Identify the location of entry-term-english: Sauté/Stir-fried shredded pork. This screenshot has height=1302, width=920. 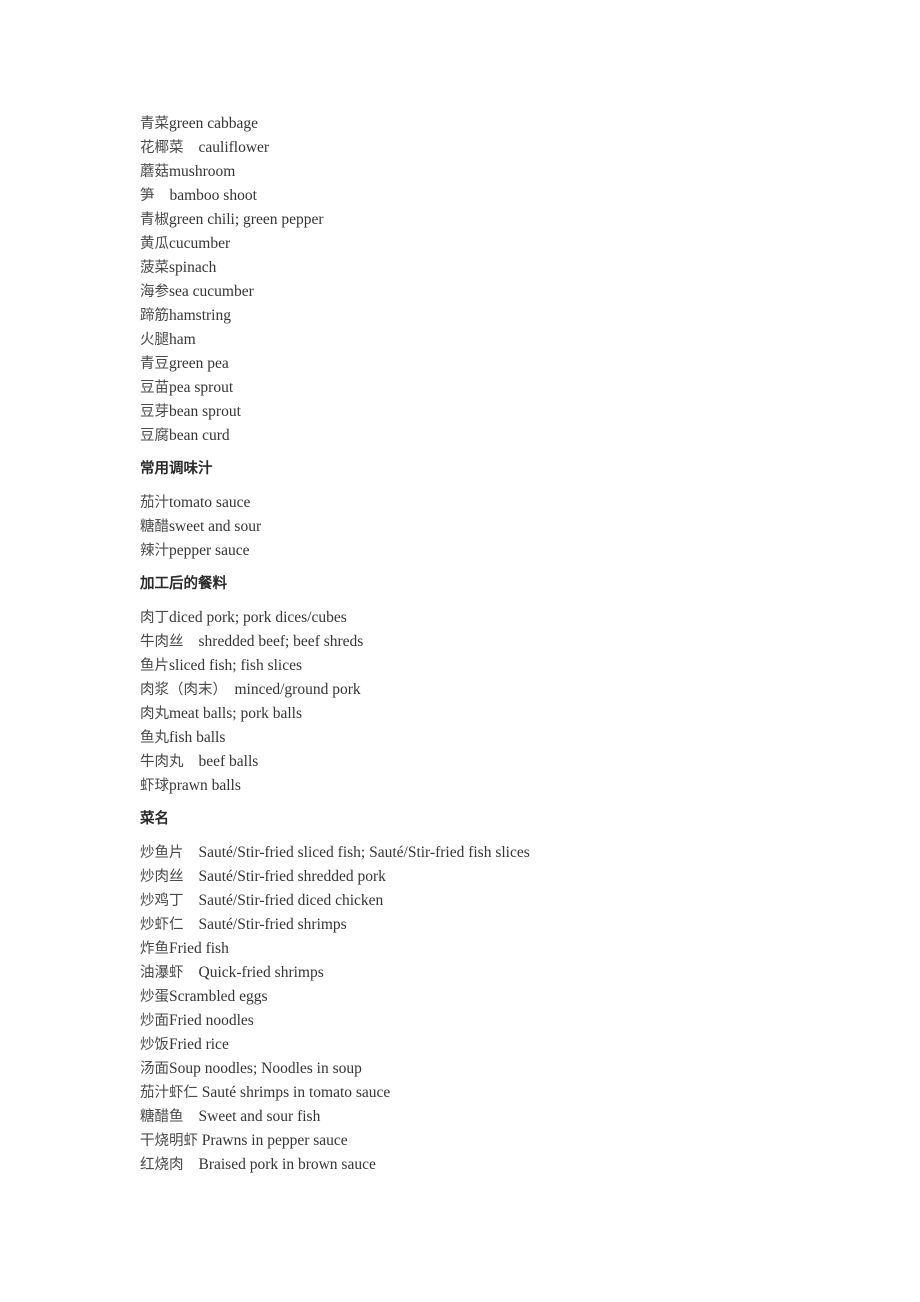
(292, 876).